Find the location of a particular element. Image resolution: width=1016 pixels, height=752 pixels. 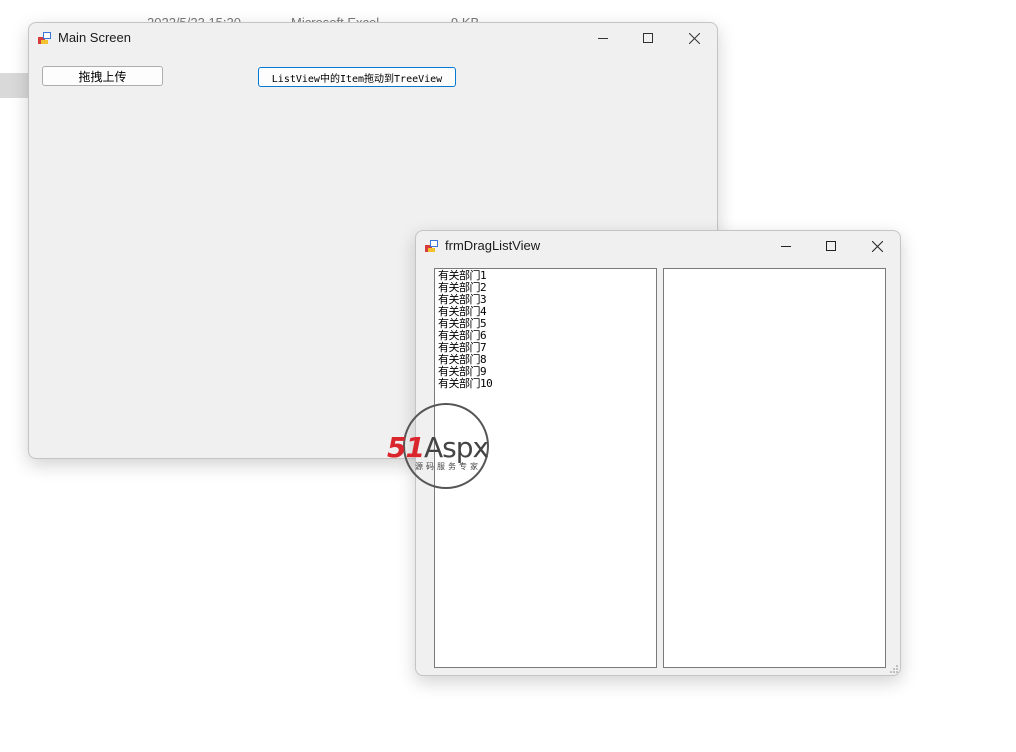

main-titlebar: Main Screen is located at coordinates (373, 38).